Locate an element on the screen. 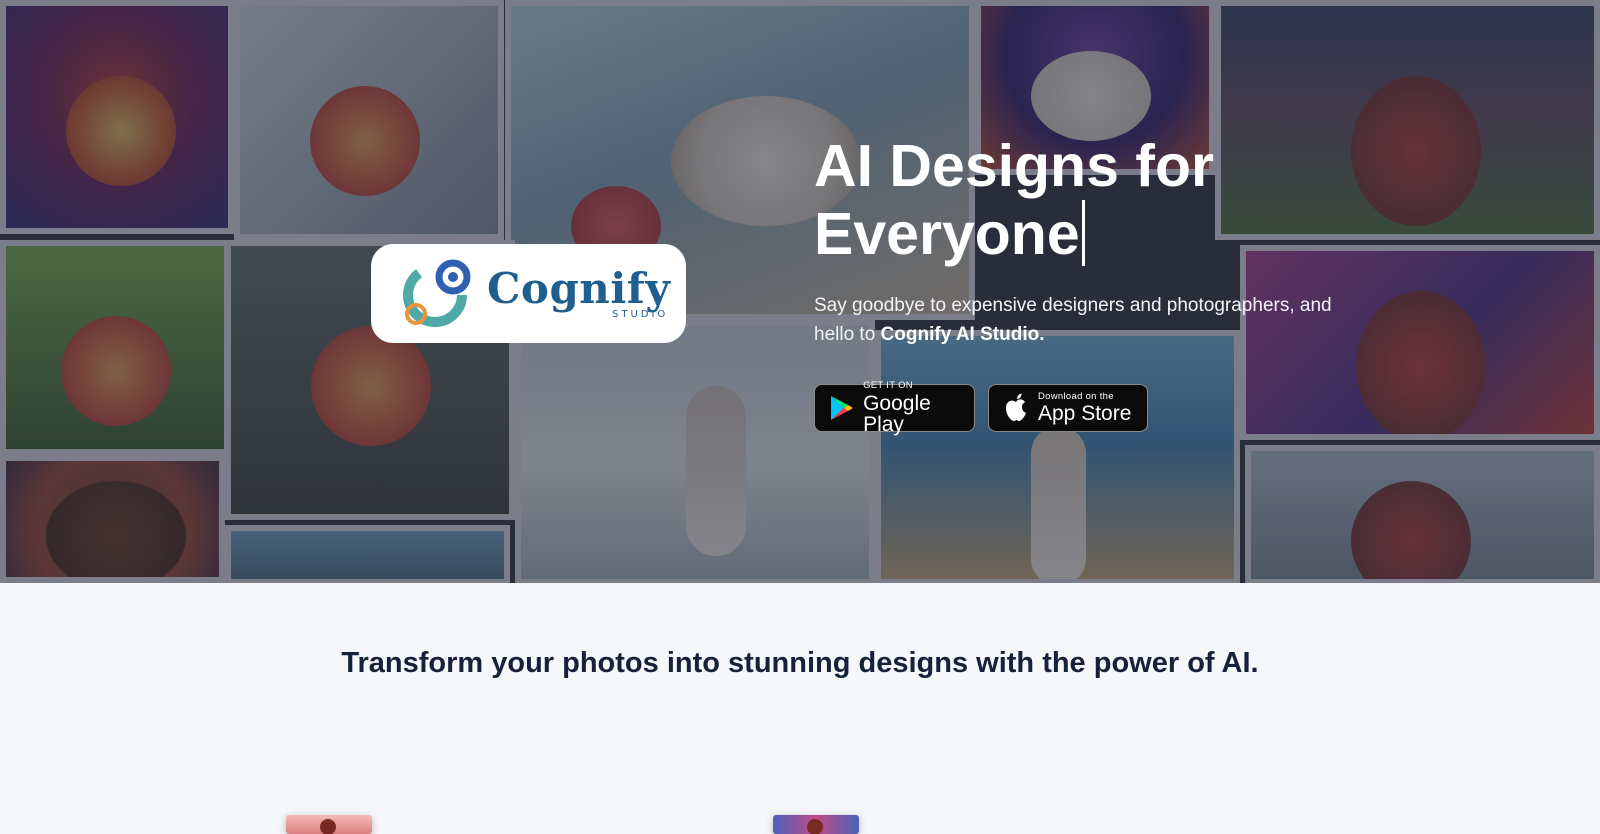 Image resolution: width=1600 pixels, height=834 pixels. app-store-small-label: Download on the is located at coordinates (1076, 396).